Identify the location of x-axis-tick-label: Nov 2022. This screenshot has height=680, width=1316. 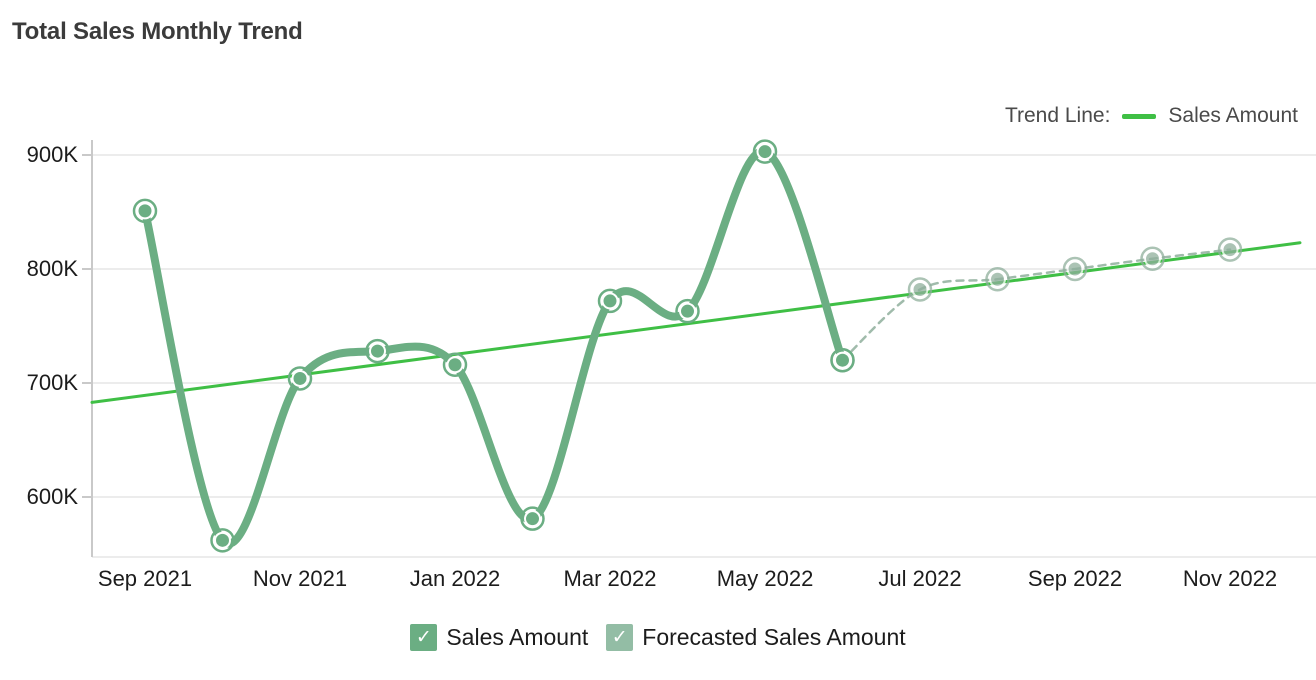
(1230, 578).